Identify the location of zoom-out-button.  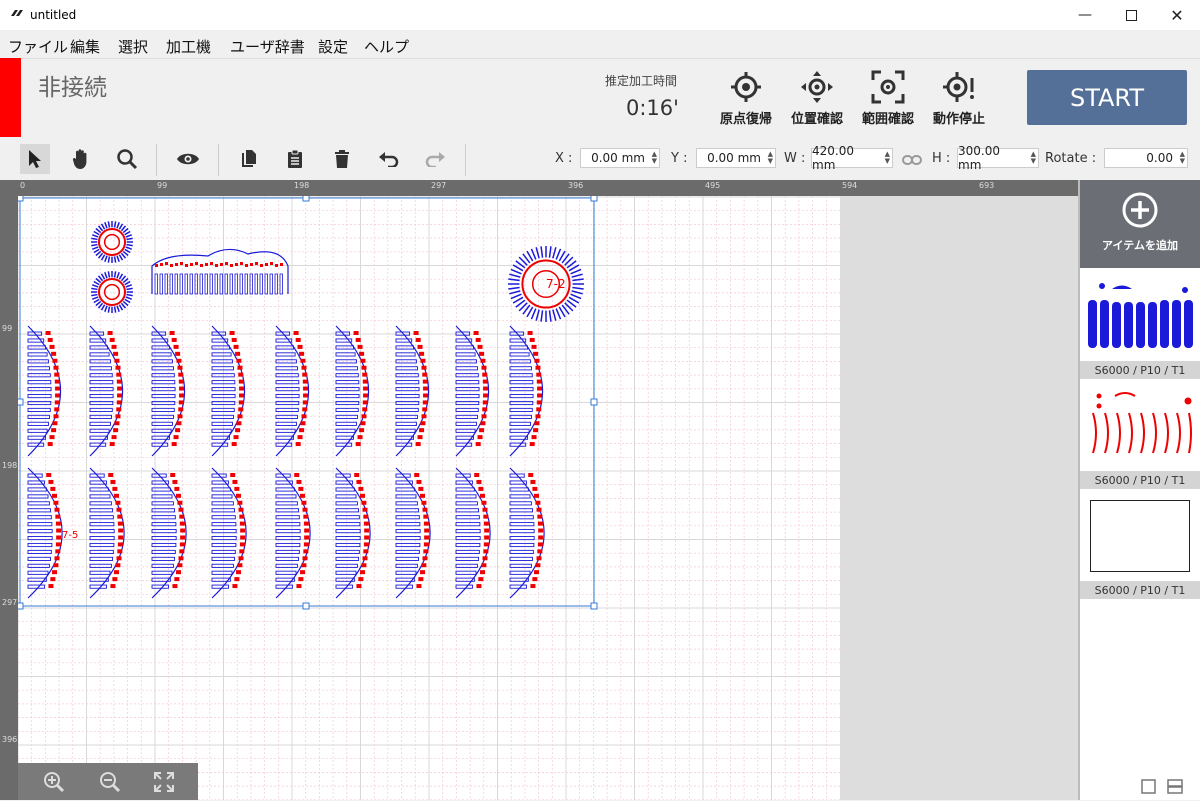
(110, 782).